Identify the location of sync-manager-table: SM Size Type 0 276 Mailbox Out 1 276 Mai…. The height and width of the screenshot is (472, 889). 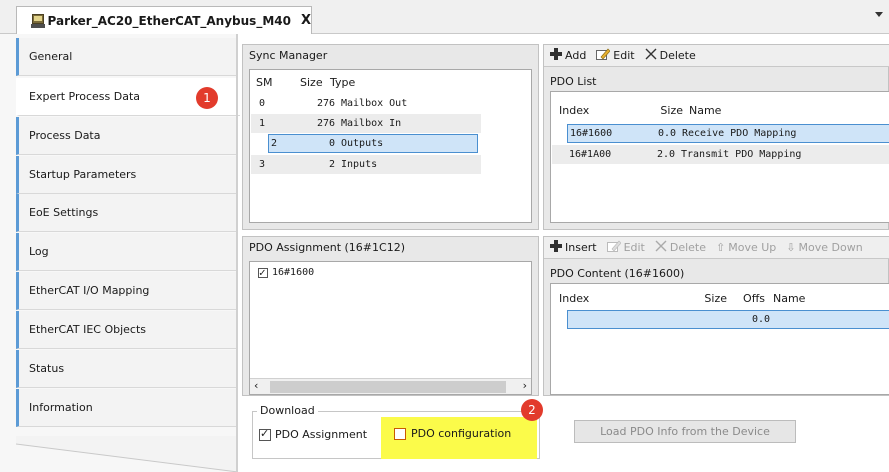
(390, 146).